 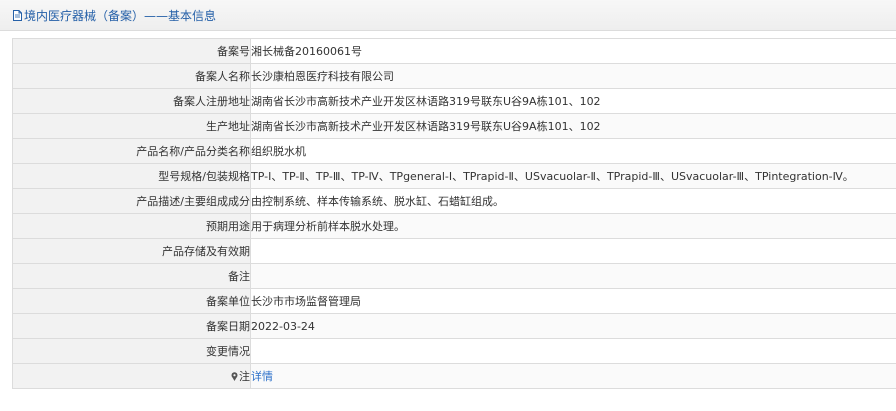 I want to click on table-row: 备案日期 2022-03-24, so click(x=454, y=326).